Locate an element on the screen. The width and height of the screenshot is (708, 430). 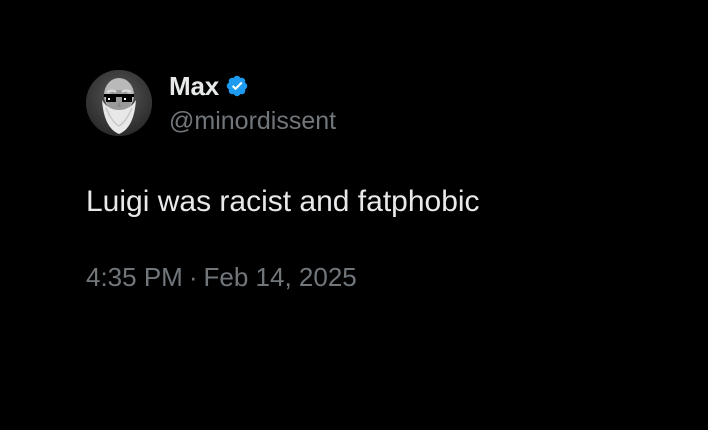
name-row: Max is located at coordinates (252, 86).